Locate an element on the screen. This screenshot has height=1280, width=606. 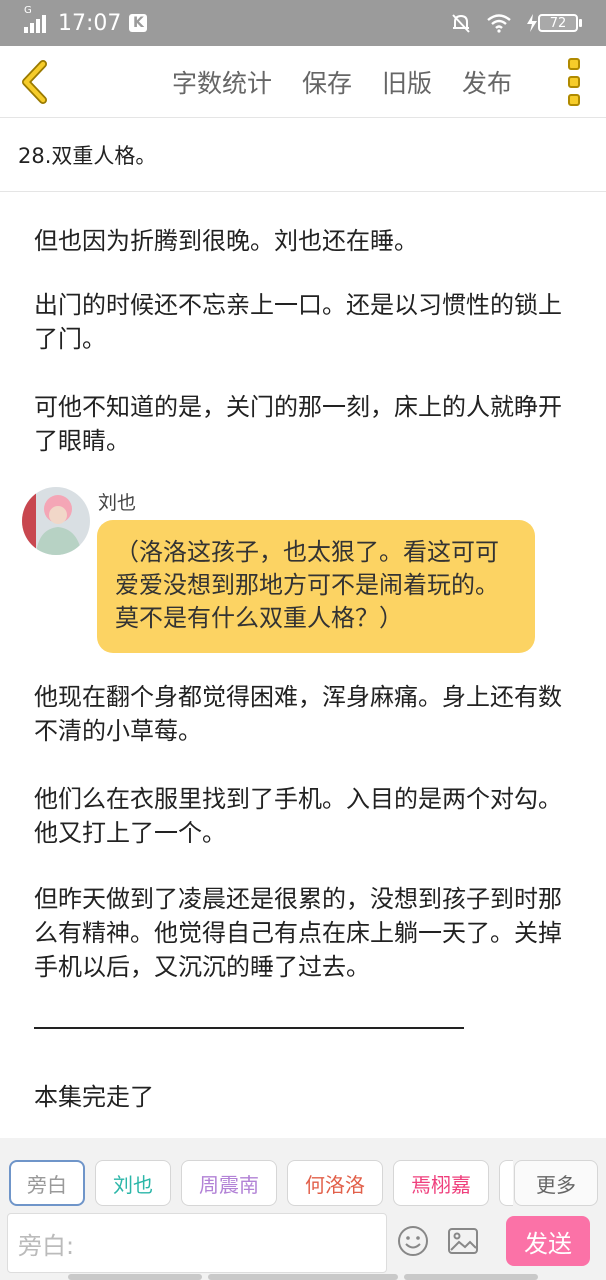
cellular-signal-icon: G is located at coordinates (35, 19).